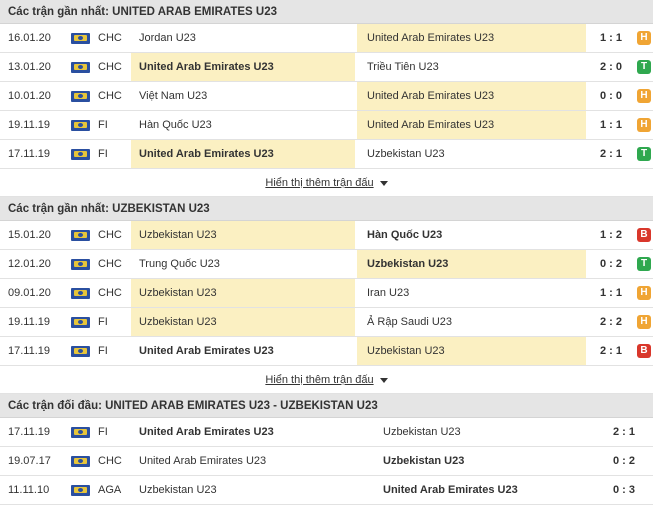  What do you see at coordinates (611, 67) in the screenshot?
I see `match-score: 2 : 0` at bounding box center [611, 67].